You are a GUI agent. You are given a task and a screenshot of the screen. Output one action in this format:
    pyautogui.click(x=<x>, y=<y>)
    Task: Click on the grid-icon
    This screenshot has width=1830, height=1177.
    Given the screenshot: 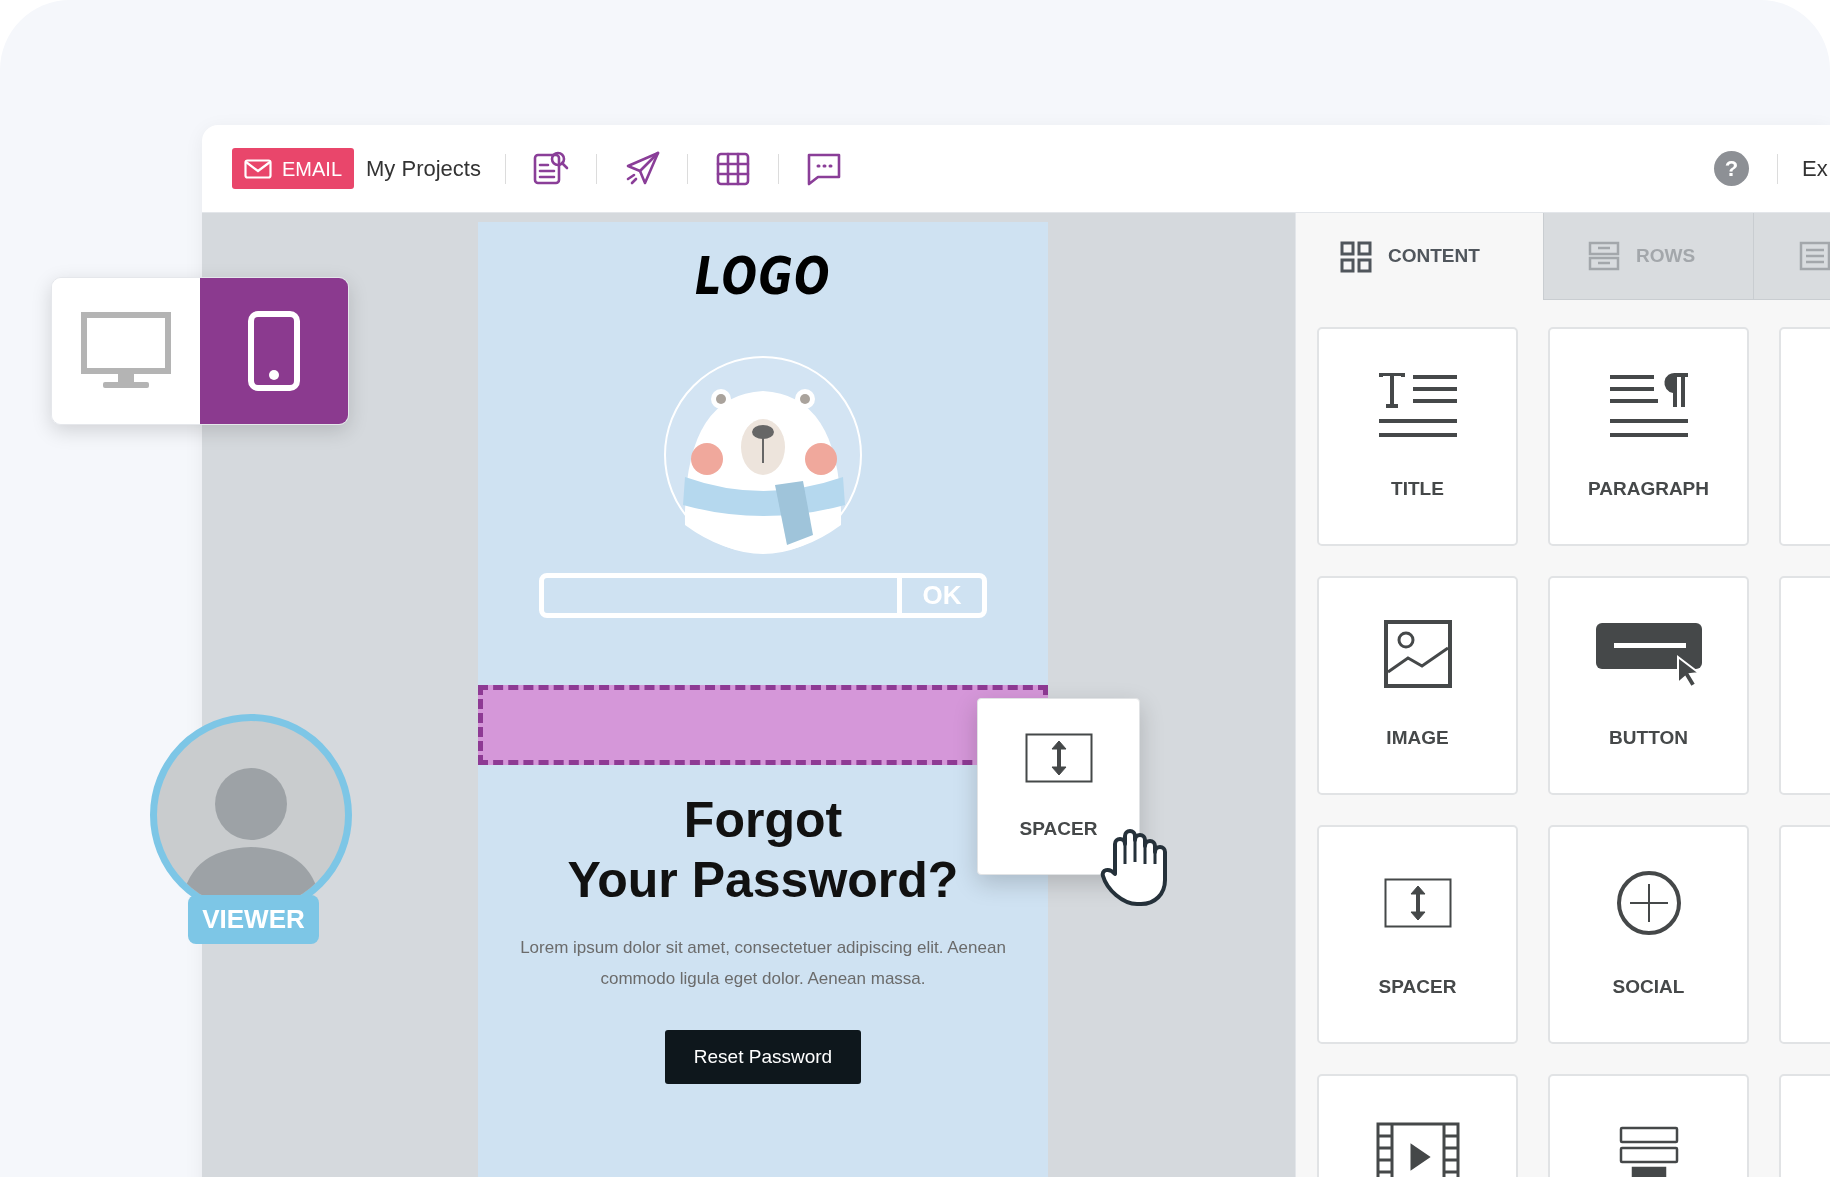 What is the action you would take?
    pyautogui.click(x=1356, y=256)
    